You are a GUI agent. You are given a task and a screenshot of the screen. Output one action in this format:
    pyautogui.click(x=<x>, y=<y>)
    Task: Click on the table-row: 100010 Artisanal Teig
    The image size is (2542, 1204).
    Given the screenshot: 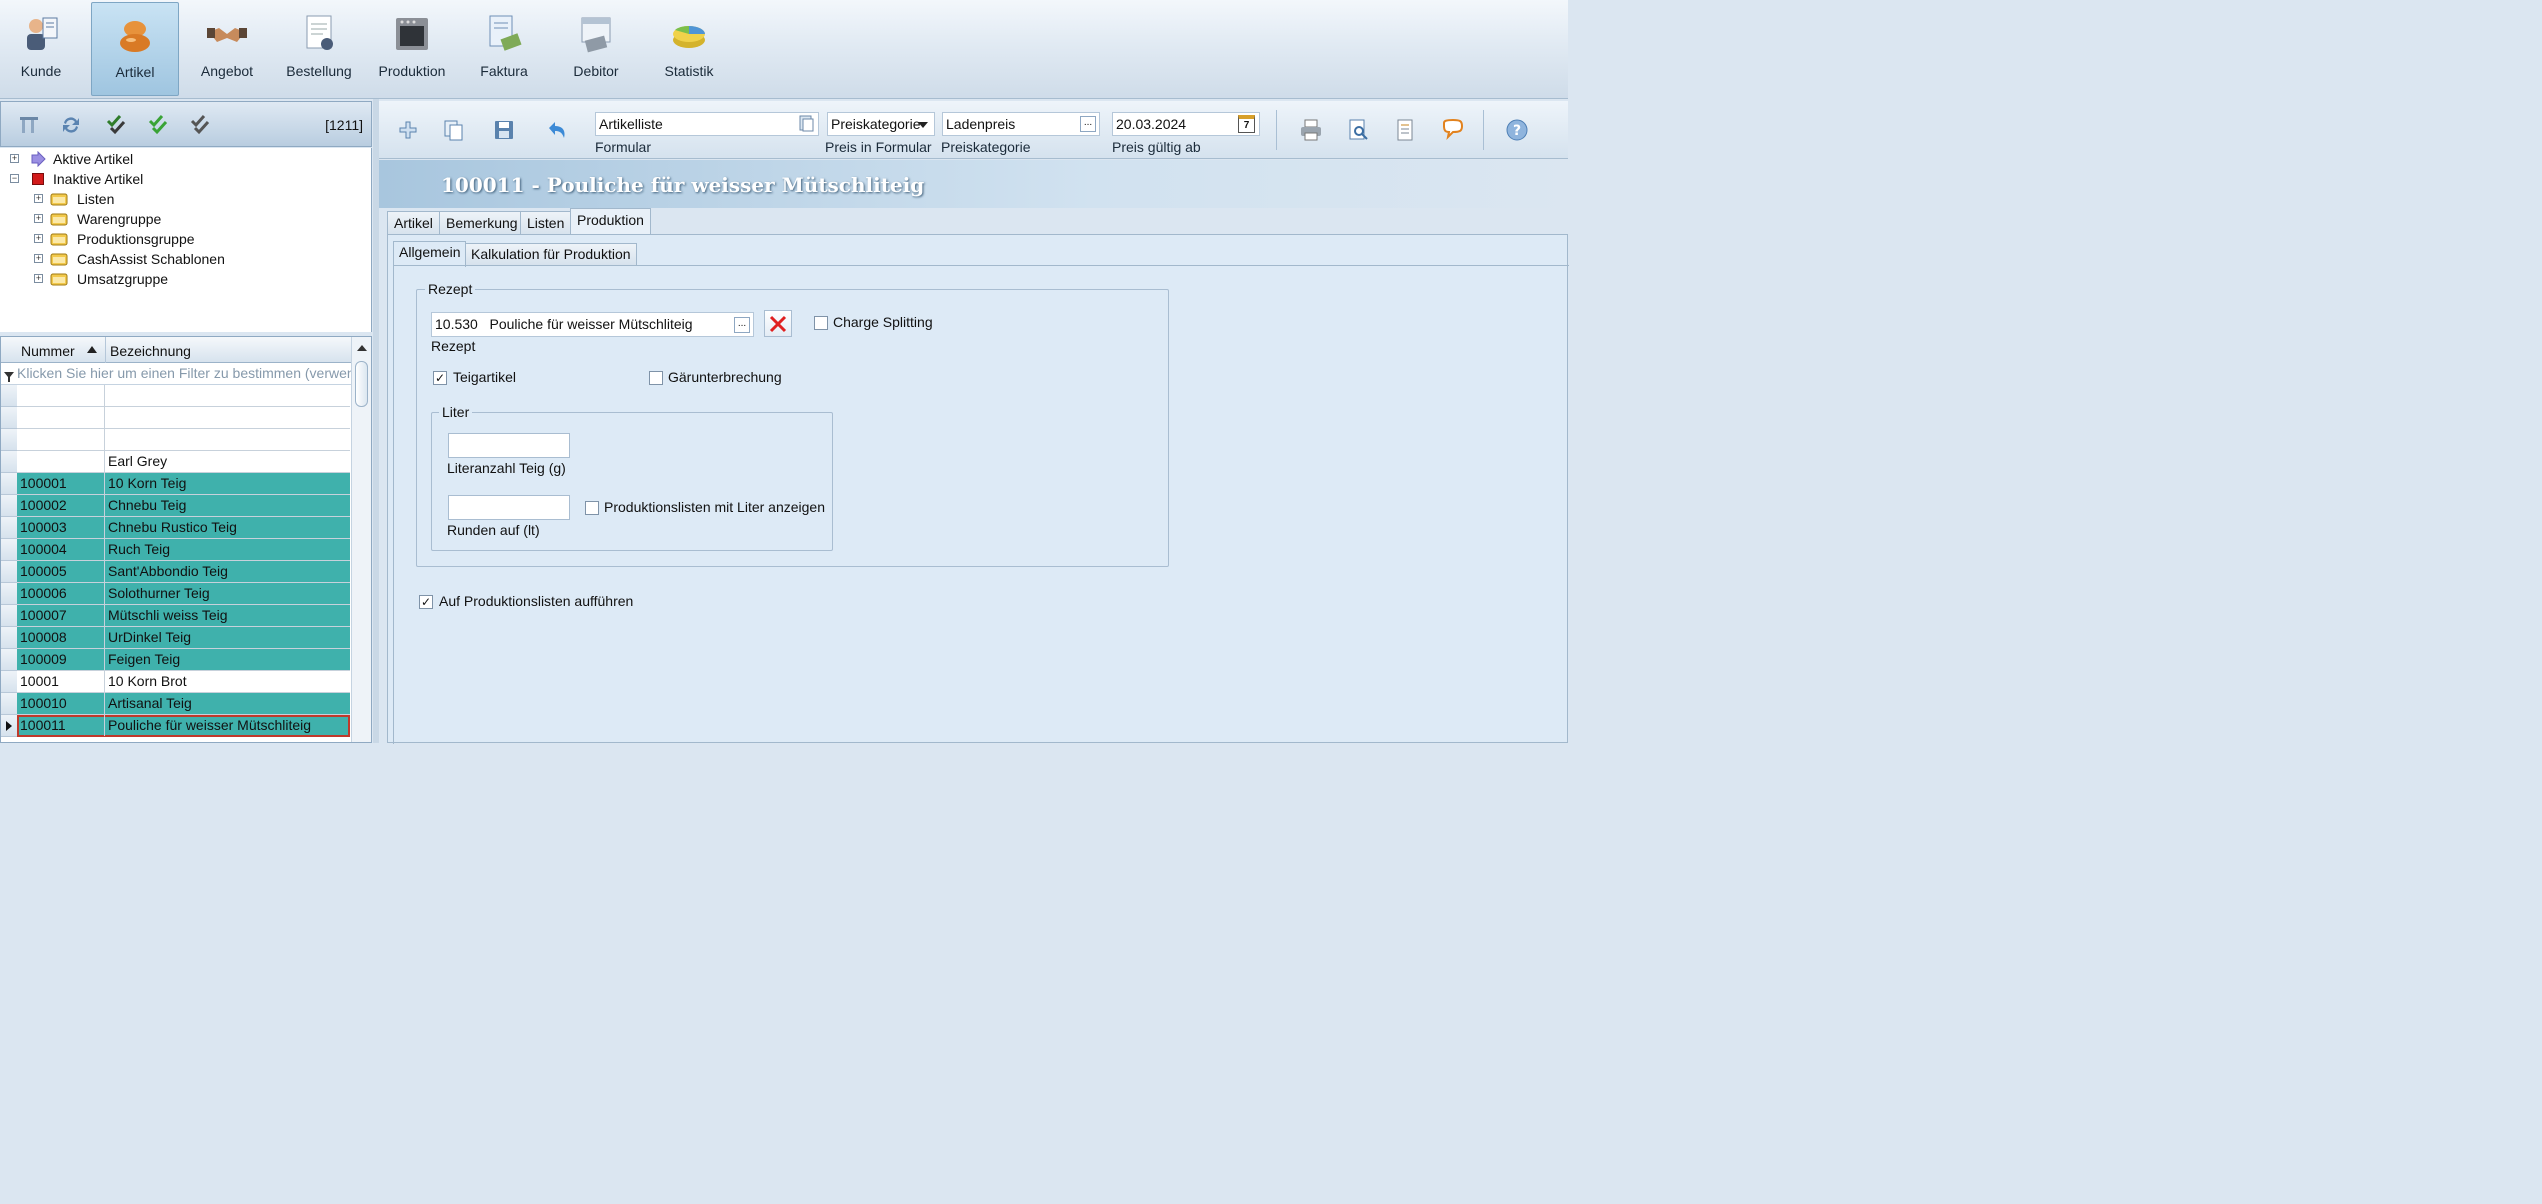 What is the action you would take?
    pyautogui.click(x=183, y=704)
    